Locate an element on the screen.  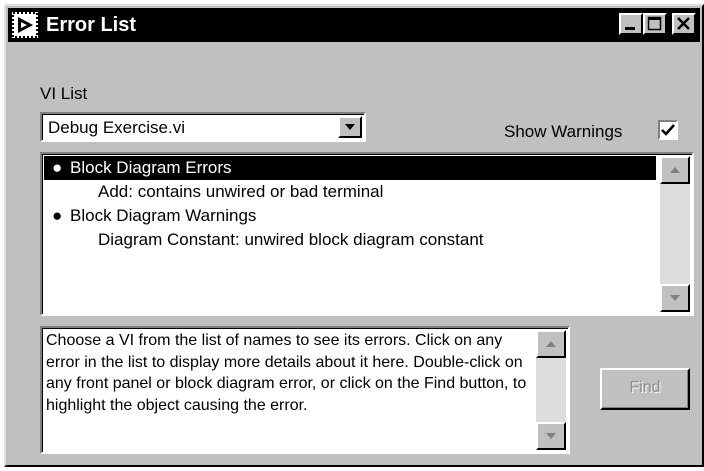
close-icon is located at coordinates (683, 23).